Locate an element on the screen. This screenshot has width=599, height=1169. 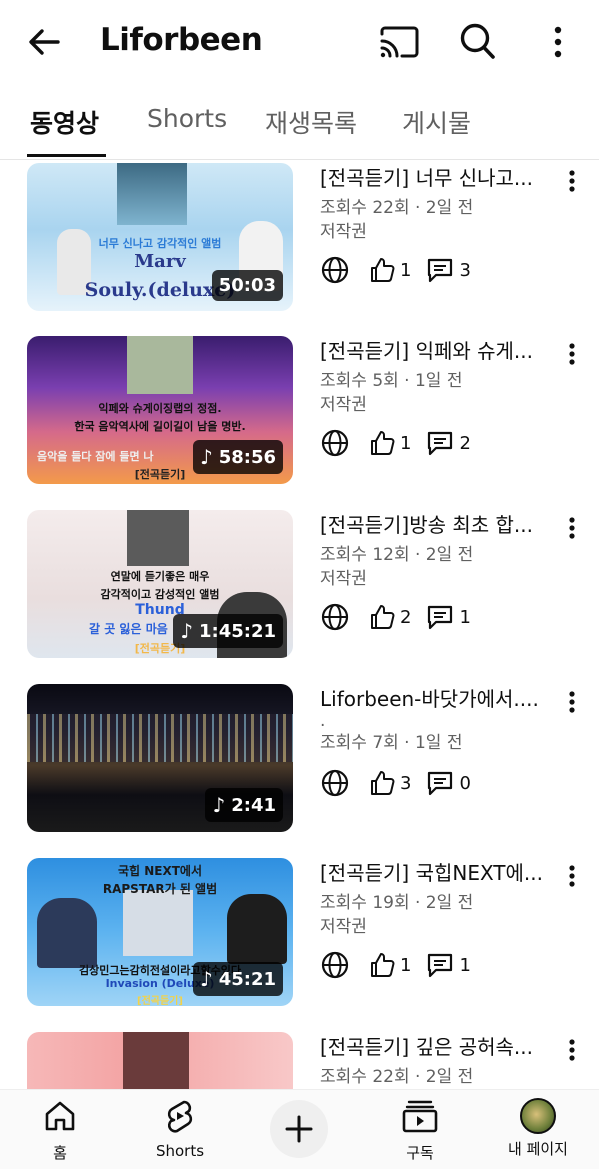
nav-home-label: 홈 is located at coordinates (60, 1153).